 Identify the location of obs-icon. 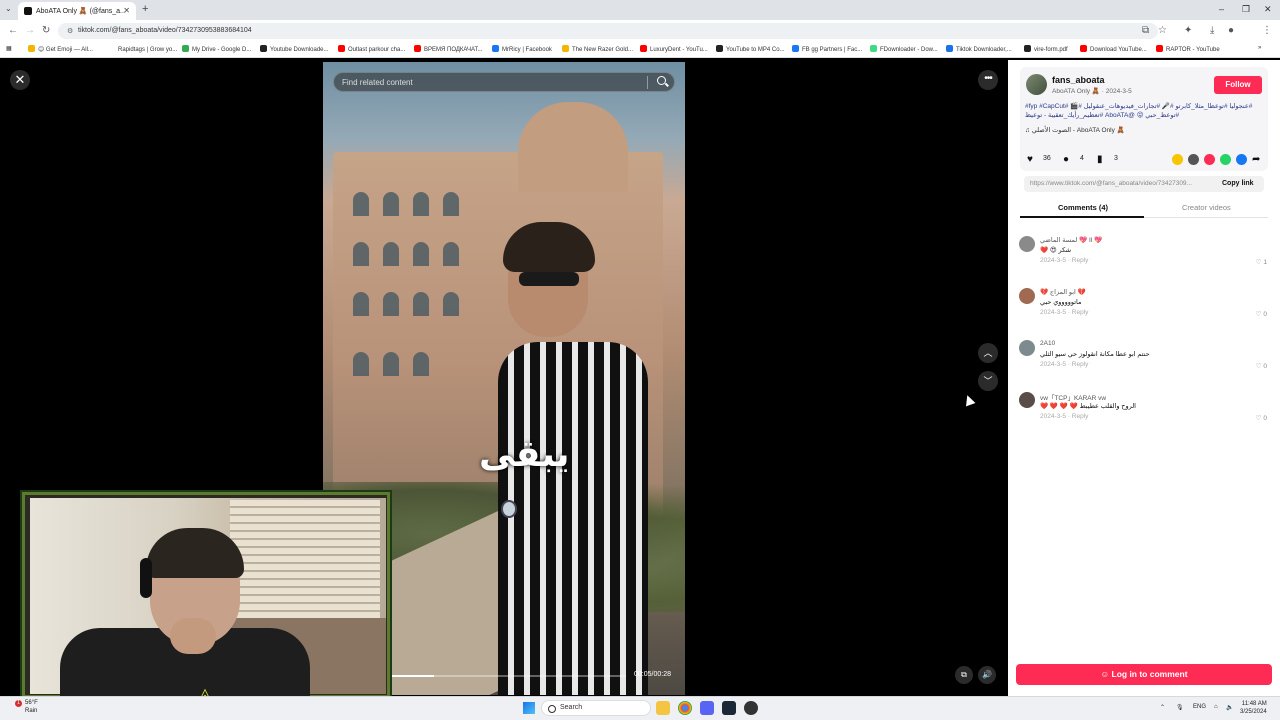
(751, 708).